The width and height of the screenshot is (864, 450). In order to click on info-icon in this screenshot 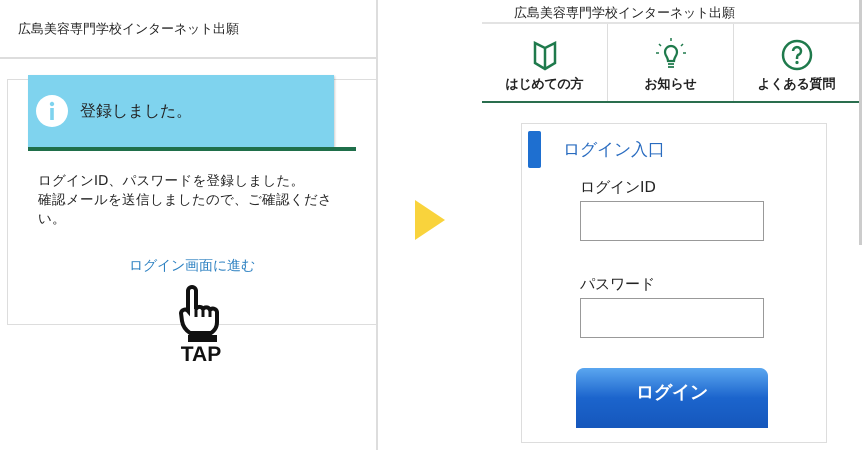, I will do `click(52, 111)`.